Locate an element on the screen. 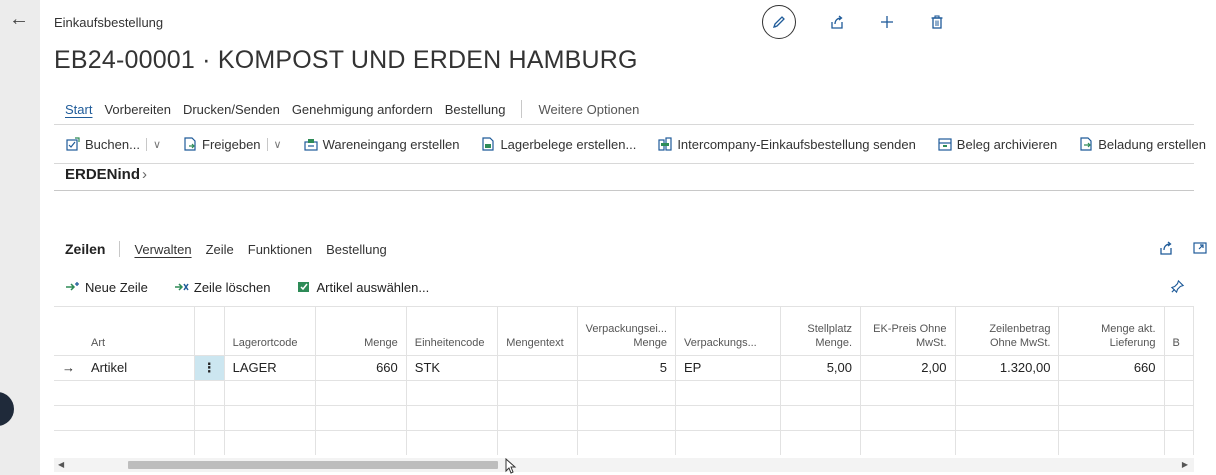  cell-menge: 660 is located at coordinates (361, 367).